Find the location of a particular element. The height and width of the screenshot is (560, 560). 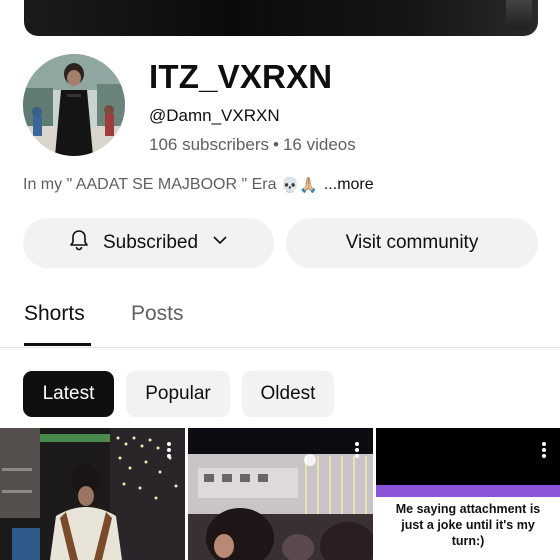

avatar-image is located at coordinates (74, 105).